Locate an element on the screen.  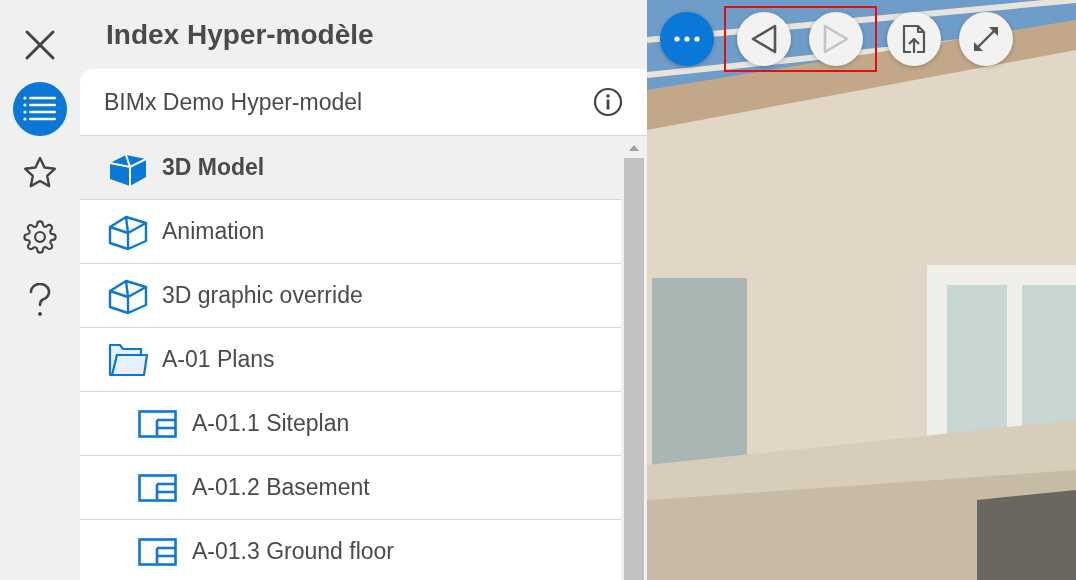
list-icon is located at coordinates (40, 109).